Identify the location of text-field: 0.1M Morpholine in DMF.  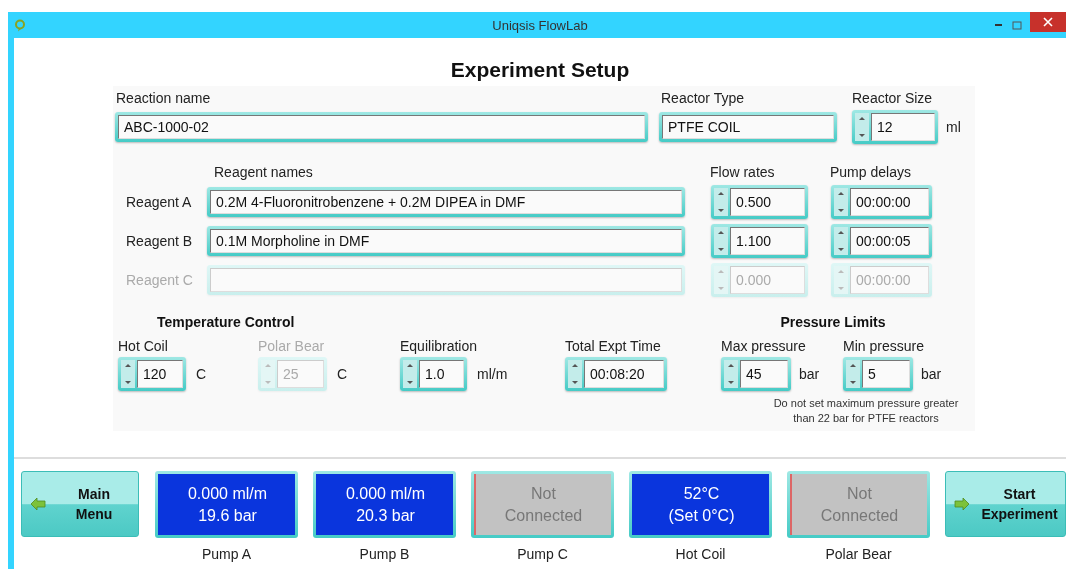
(446, 241).